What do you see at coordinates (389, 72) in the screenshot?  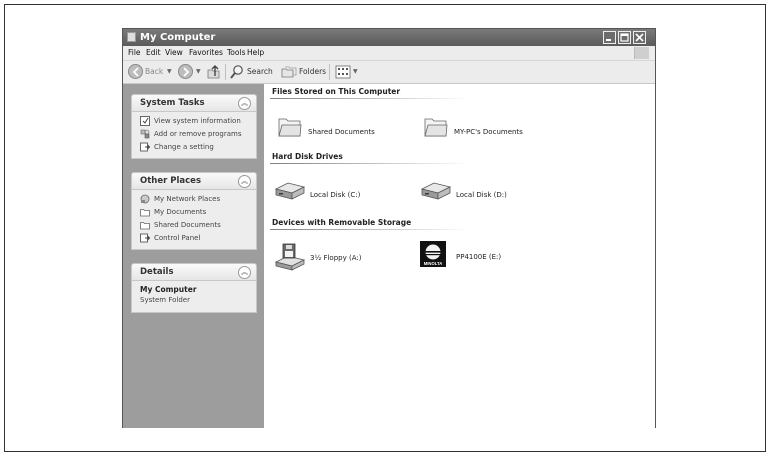 I see `toolbar: Back ▼ ▼ Search Folders ▼` at bounding box center [389, 72].